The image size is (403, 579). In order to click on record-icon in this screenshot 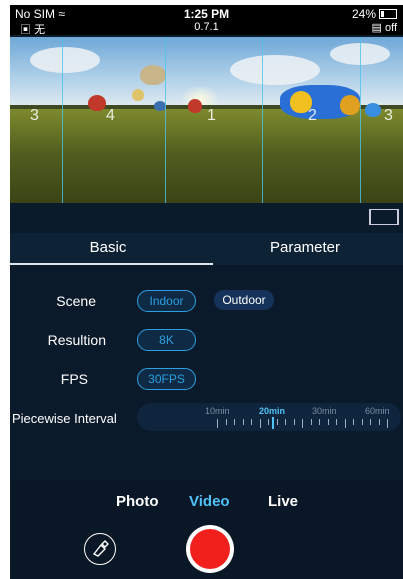, I will do `click(210, 549)`.